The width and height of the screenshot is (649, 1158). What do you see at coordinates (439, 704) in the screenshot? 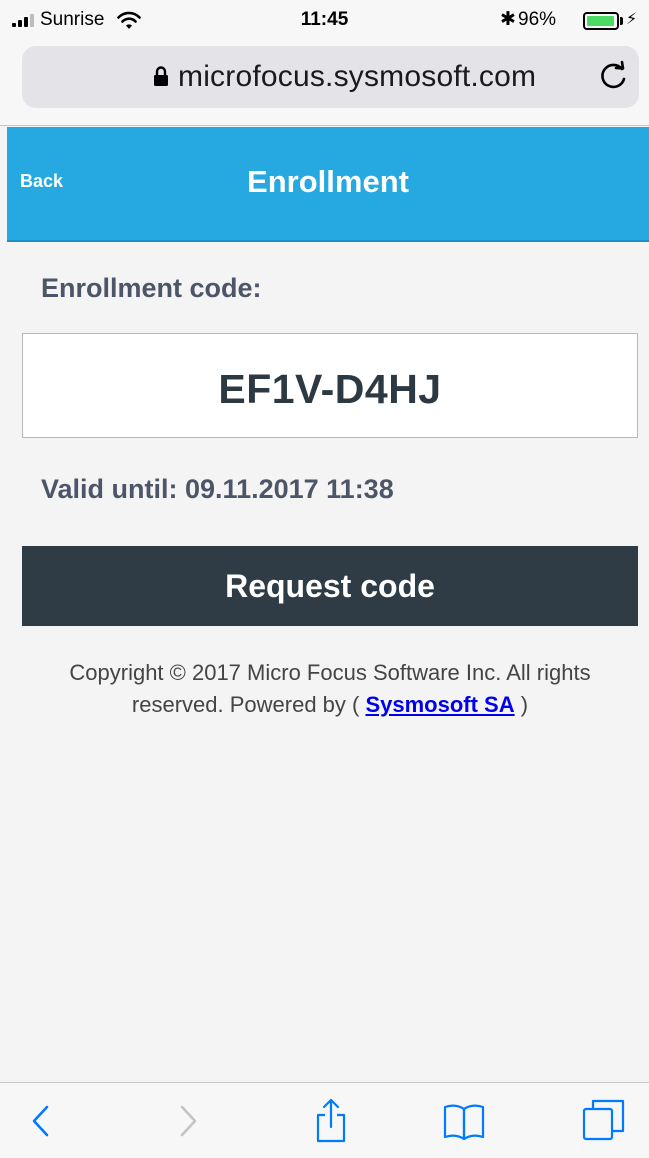
I see `sysmosoft-link: Sysmosoft SA` at bounding box center [439, 704].